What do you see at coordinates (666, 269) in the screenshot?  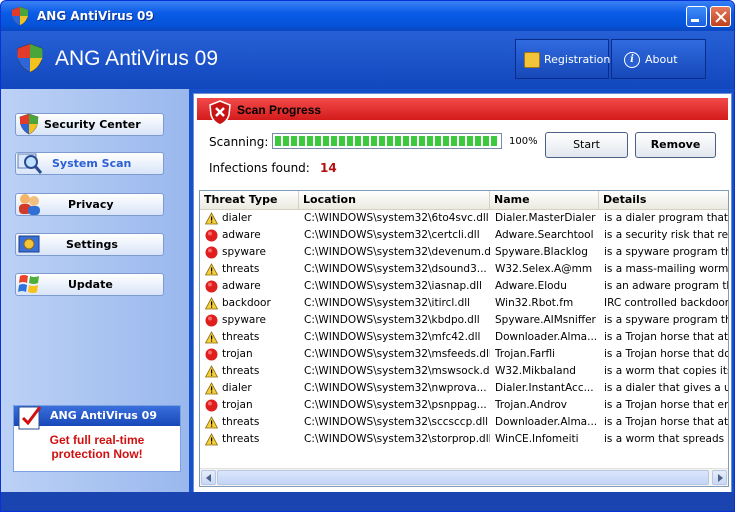 I see `details-cell: is a mass-mailing worm th` at bounding box center [666, 269].